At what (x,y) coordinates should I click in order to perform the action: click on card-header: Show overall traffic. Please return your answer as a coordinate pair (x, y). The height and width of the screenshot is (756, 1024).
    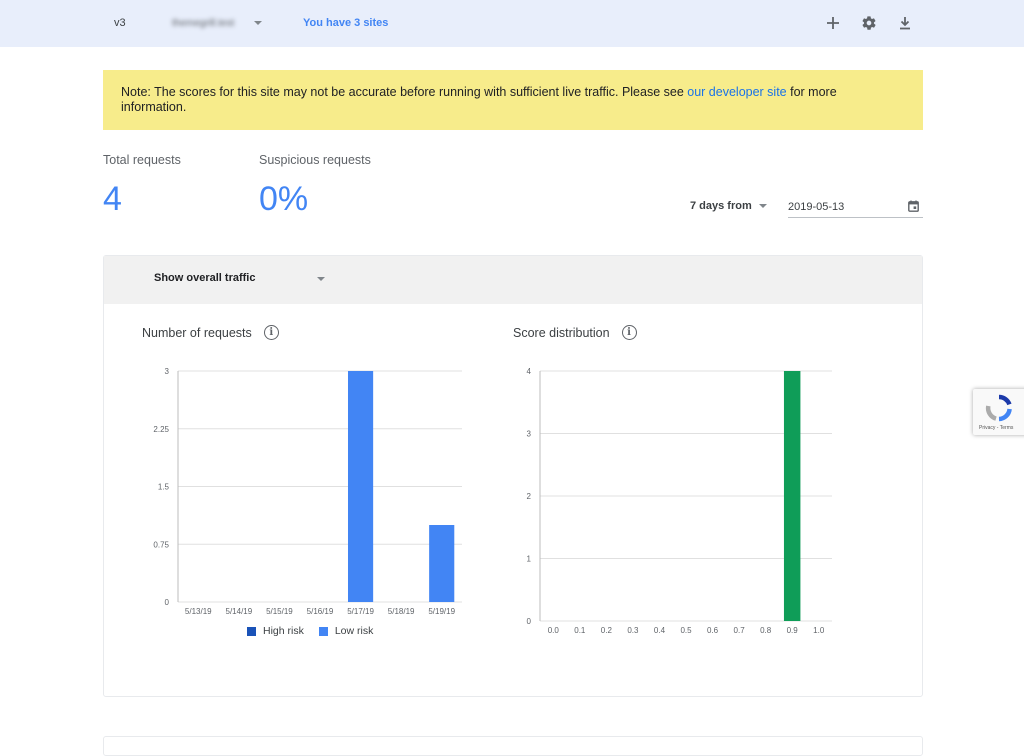
    Looking at the image, I should click on (513, 280).